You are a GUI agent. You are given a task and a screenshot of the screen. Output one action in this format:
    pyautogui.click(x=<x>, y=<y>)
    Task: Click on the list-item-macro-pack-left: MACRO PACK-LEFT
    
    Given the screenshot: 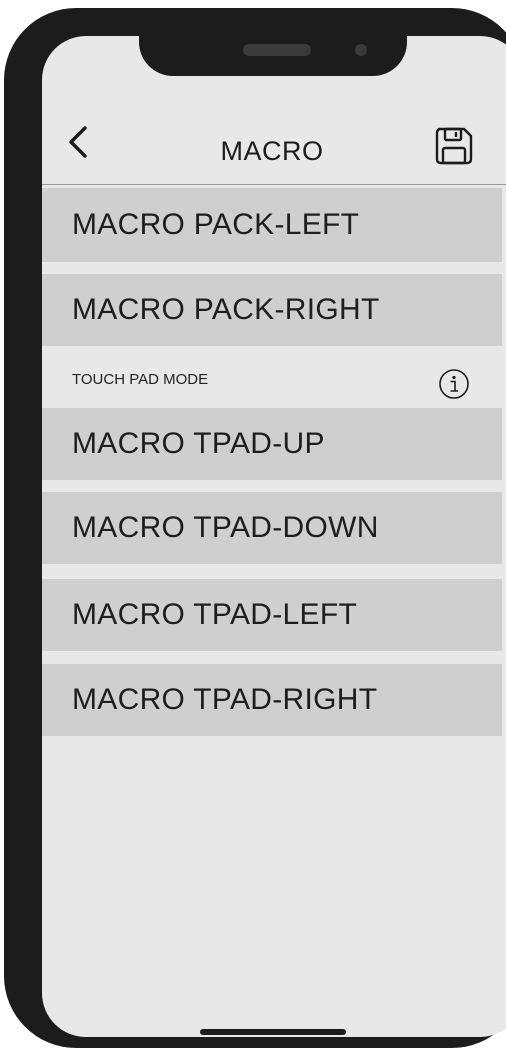 What is the action you would take?
    pyautogui.click(x=272, y=225)
    